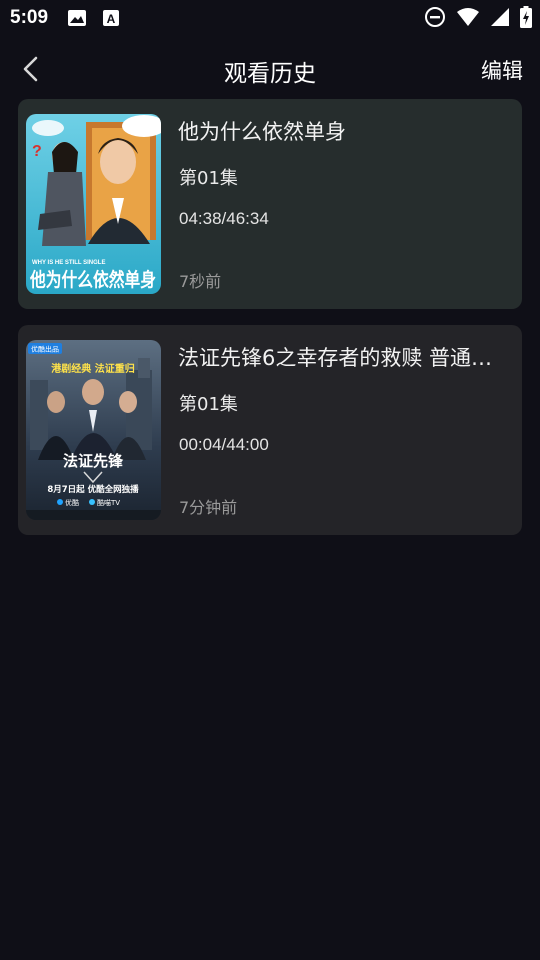 The height and width of the screenshot is (960, 540). What do you see at coordinates (224, 218) in the screenshot?
I see `history-item-progress: 04:38/46:34` at bounding box center [224, 218].